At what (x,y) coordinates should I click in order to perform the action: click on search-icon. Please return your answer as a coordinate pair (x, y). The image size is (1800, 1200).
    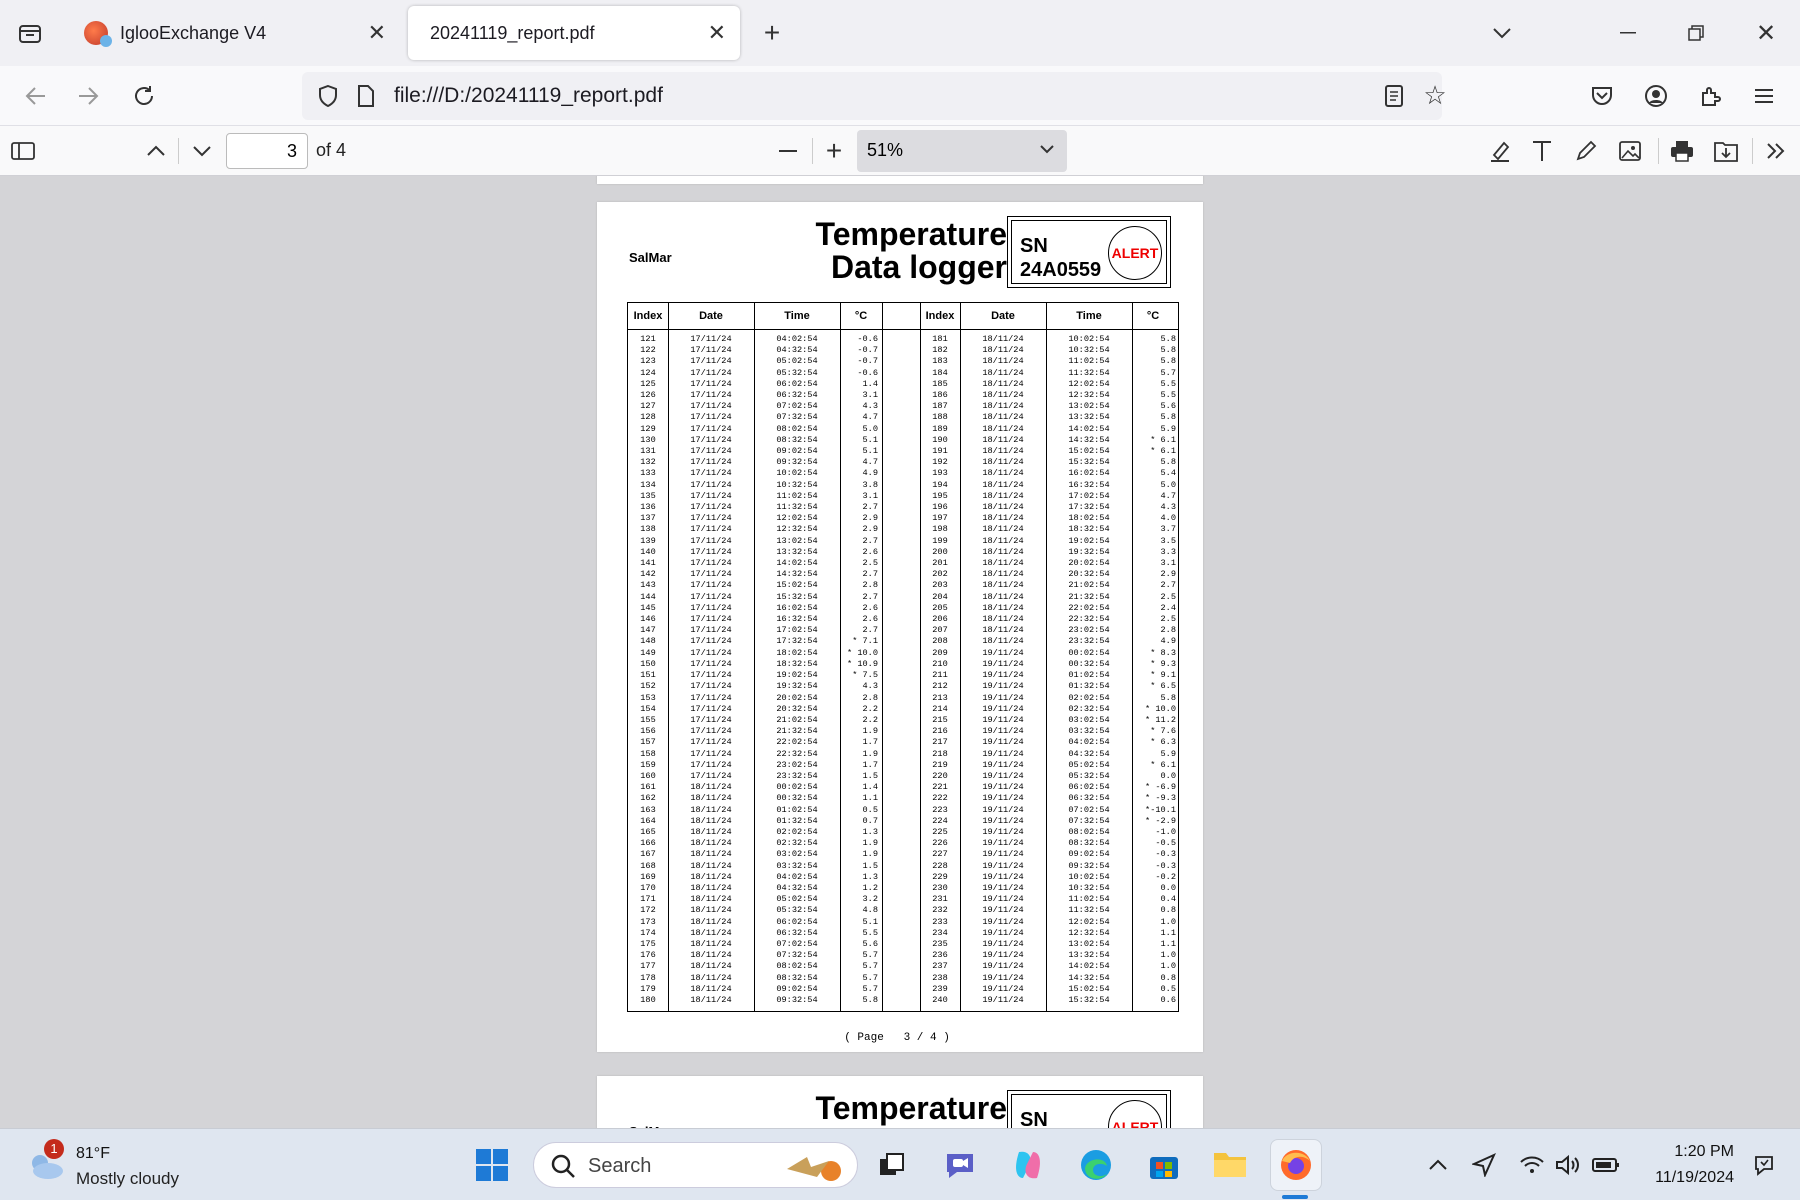
    Looking at the image, I should click on (563, 1168).